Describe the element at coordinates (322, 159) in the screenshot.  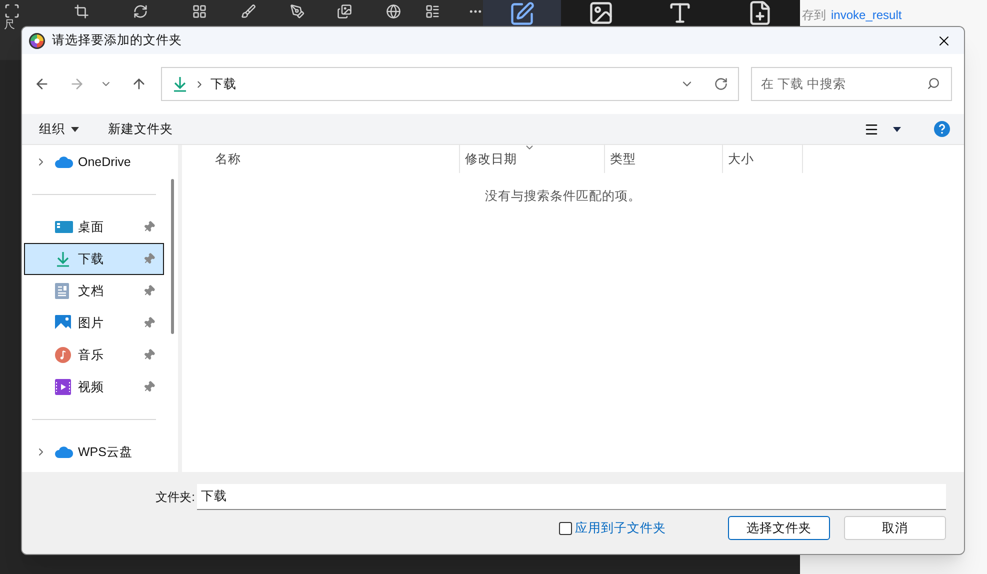
I see `column-header: 名称` at that location.